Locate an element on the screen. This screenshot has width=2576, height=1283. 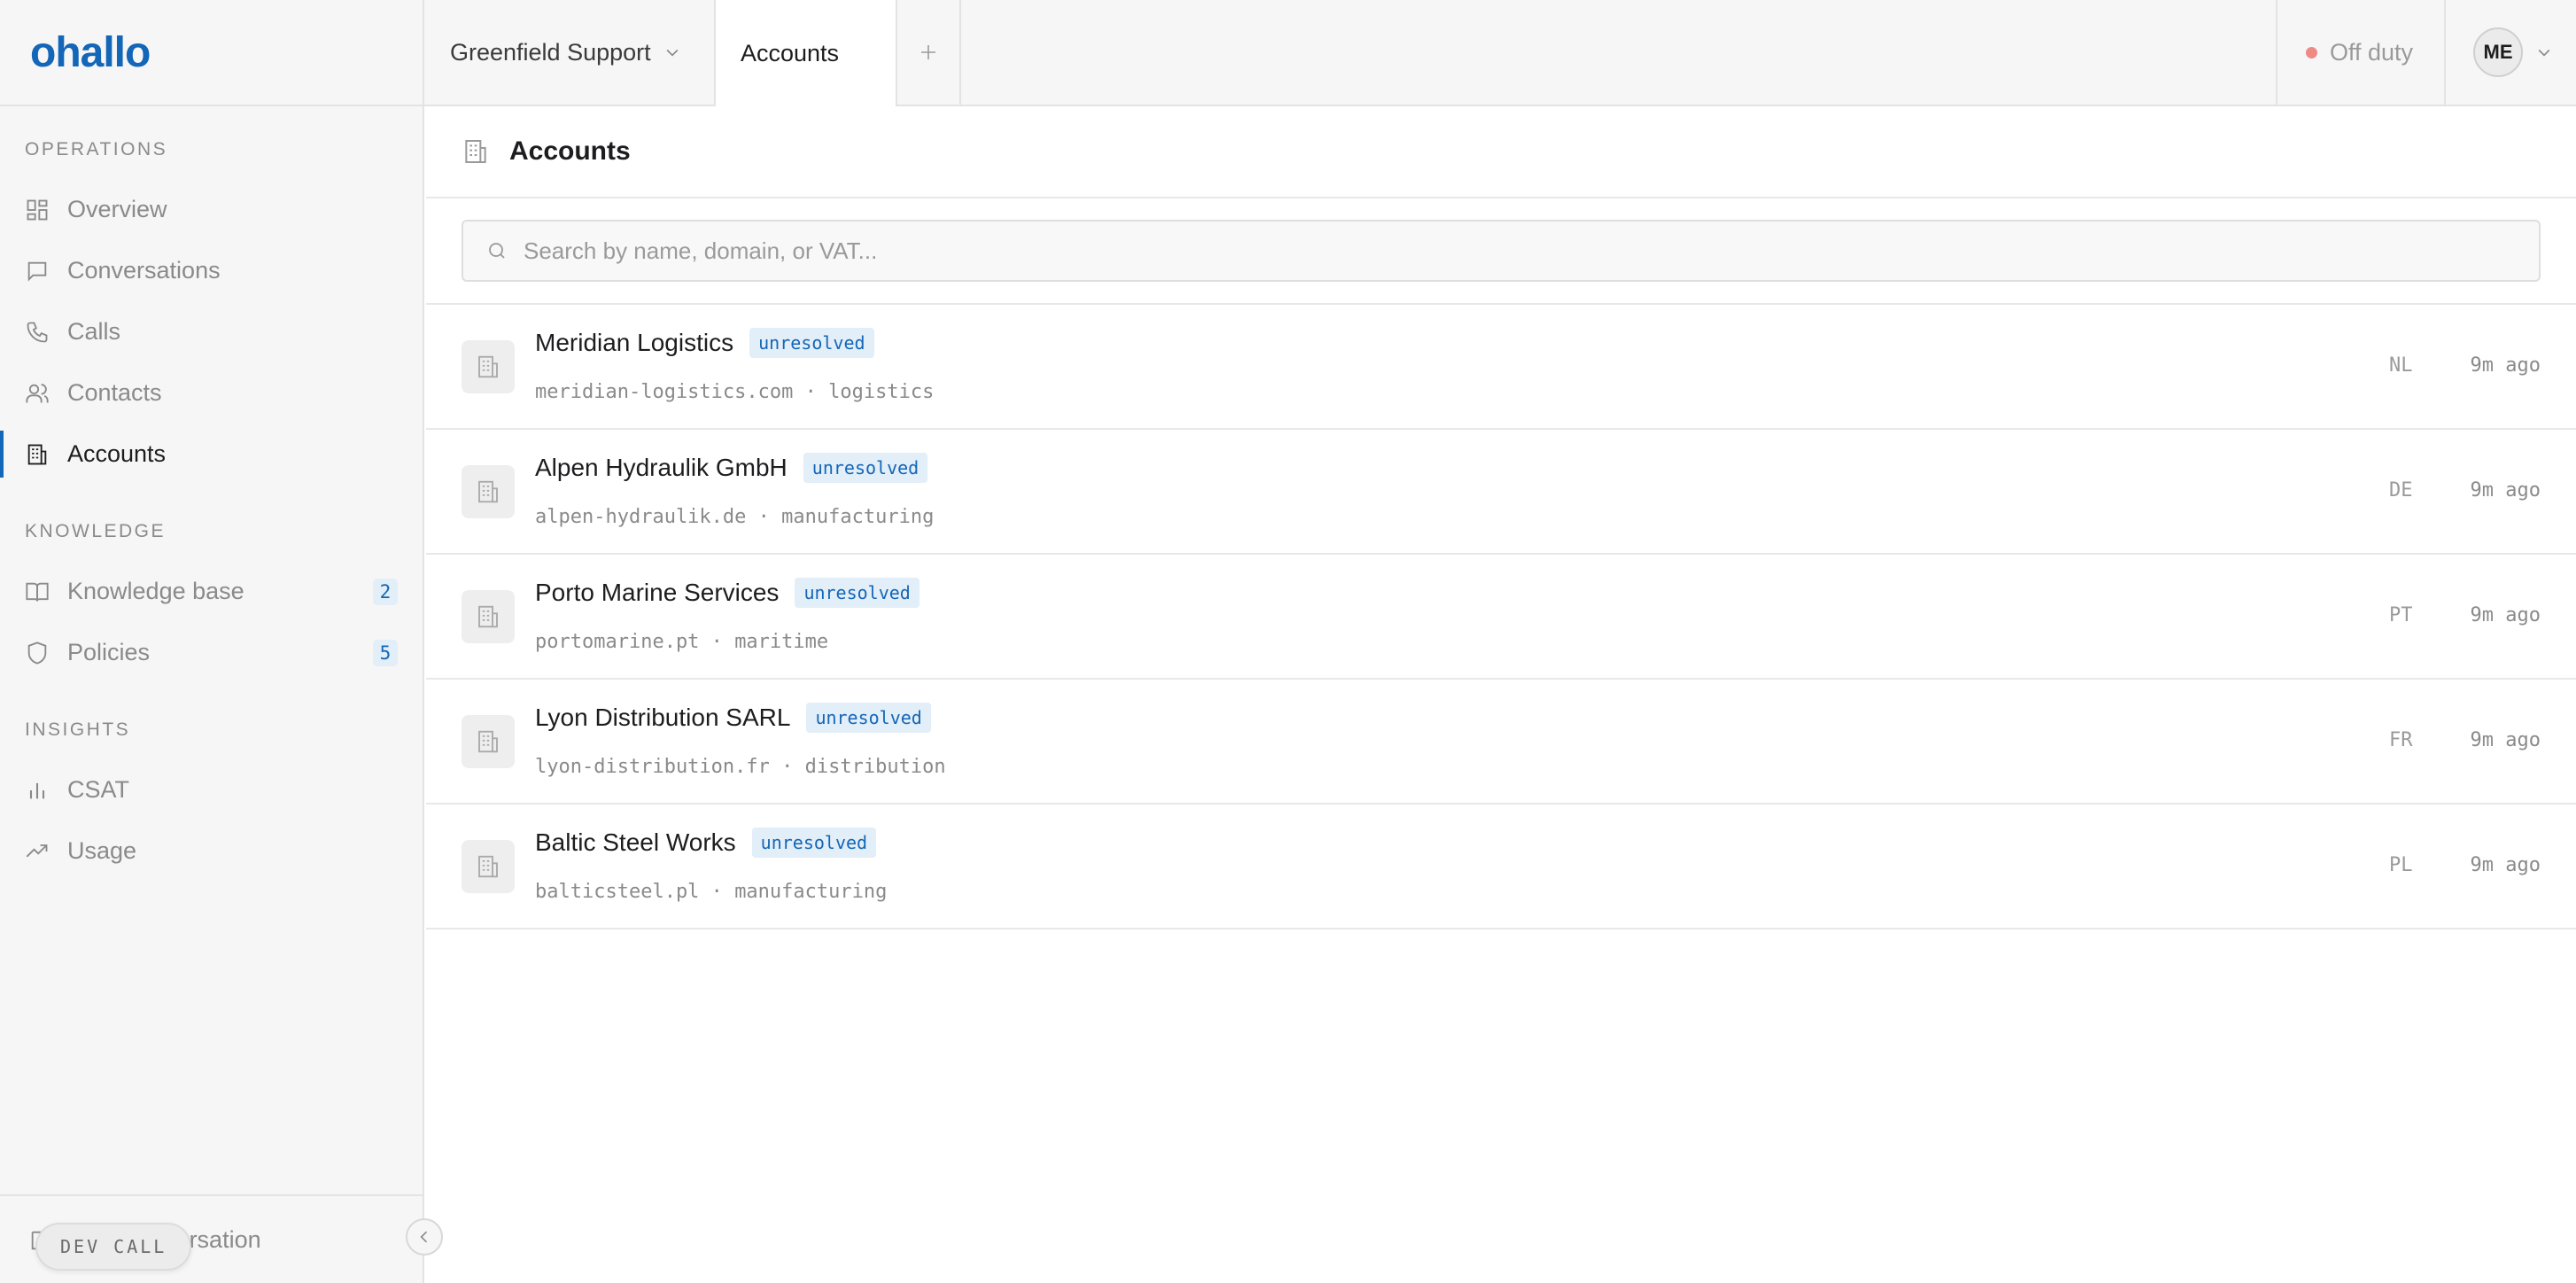
sidebar-item-label: Calls is located at coordinates (94, 332).